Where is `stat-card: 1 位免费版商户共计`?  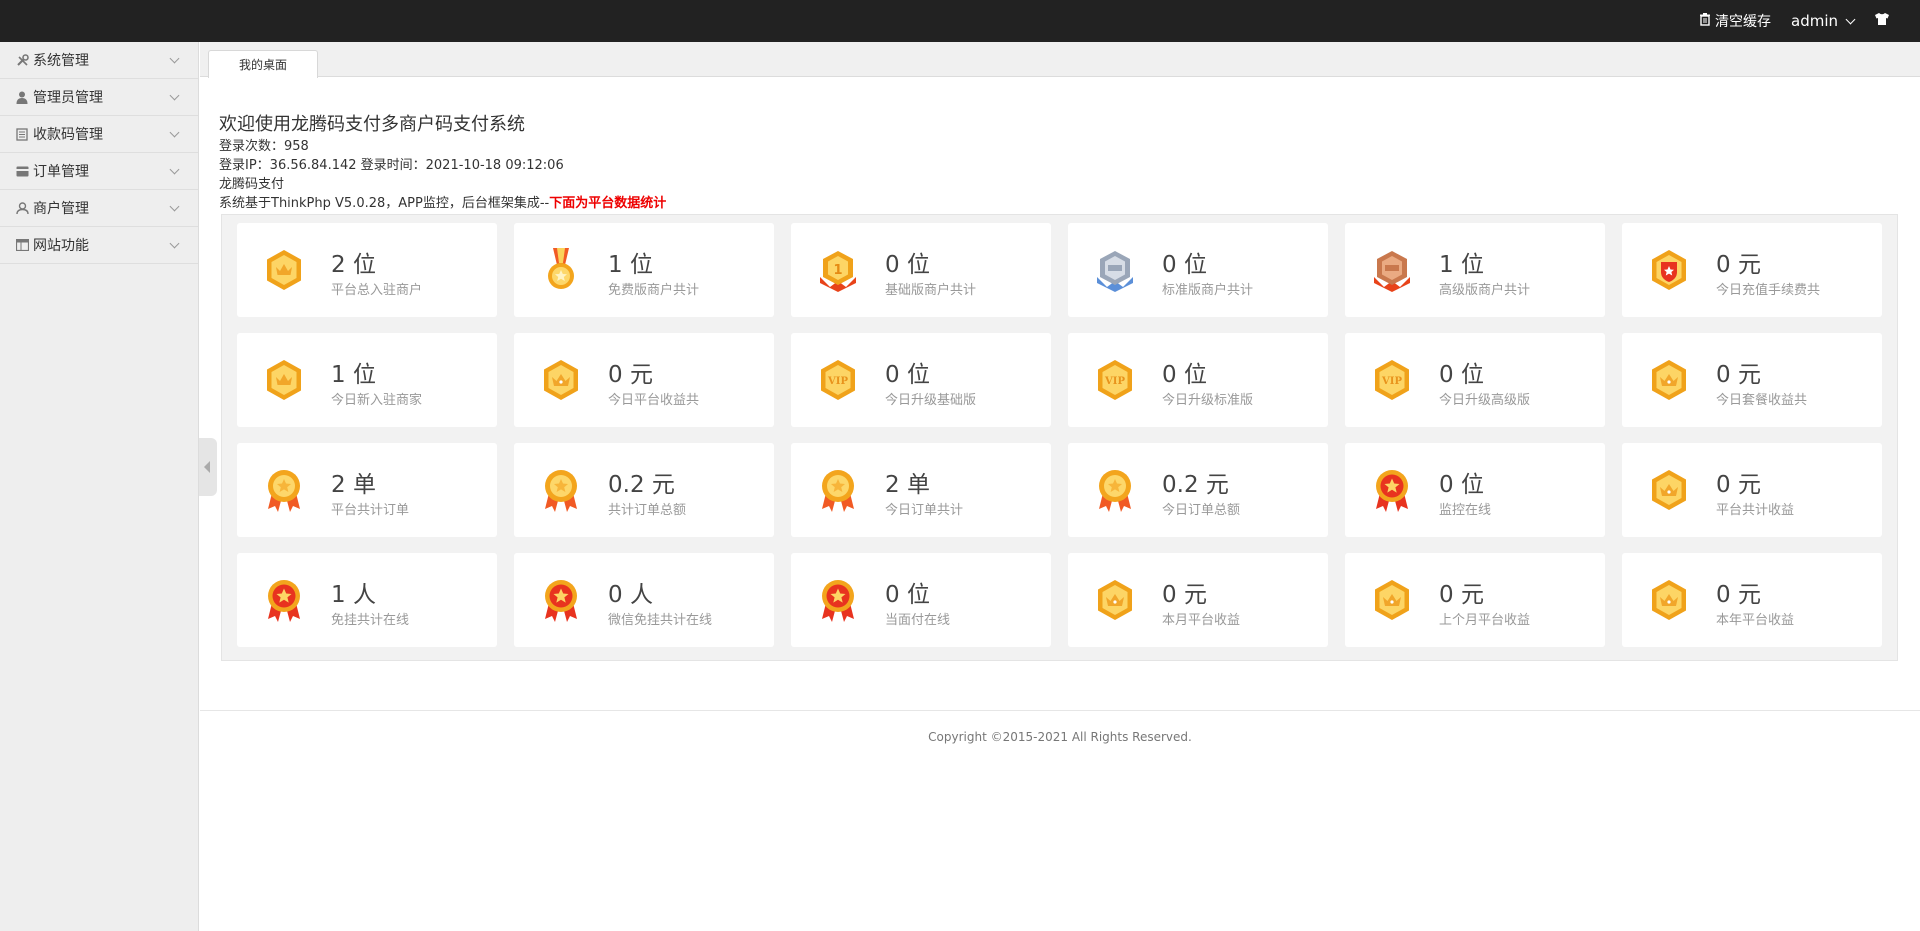 stat-card: 1 位免费版商户共计 is located at coordinates (644, 270).